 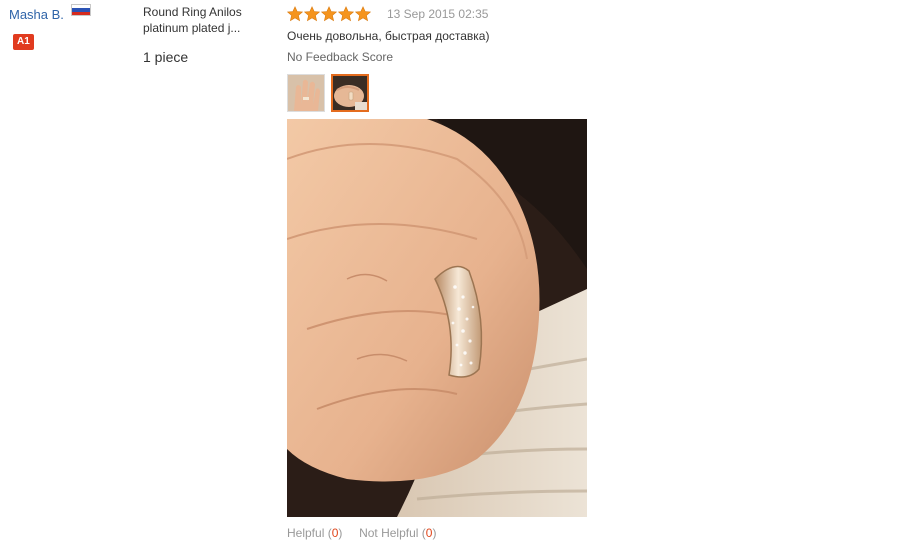 I want to click on not-helpful-label: Not Helpful, so click(x=389, y=533).